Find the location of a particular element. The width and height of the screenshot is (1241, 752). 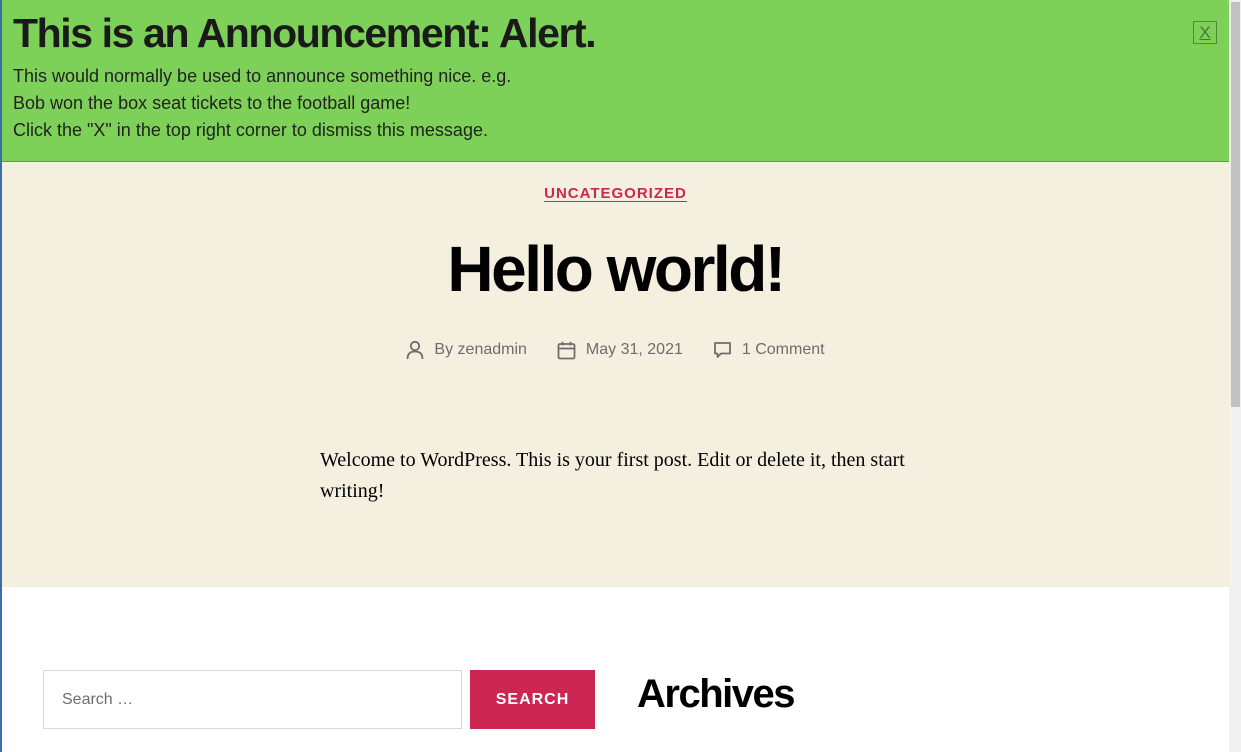

announcement-title: This is an Announcement: Alert. is located at coordinates (305, 33).